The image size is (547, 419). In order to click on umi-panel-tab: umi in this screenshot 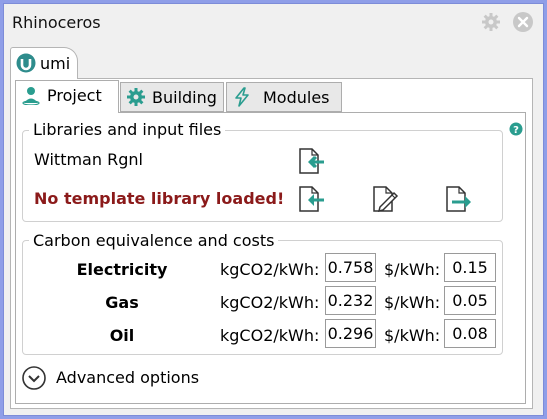, I will do `click(44, 63)`.